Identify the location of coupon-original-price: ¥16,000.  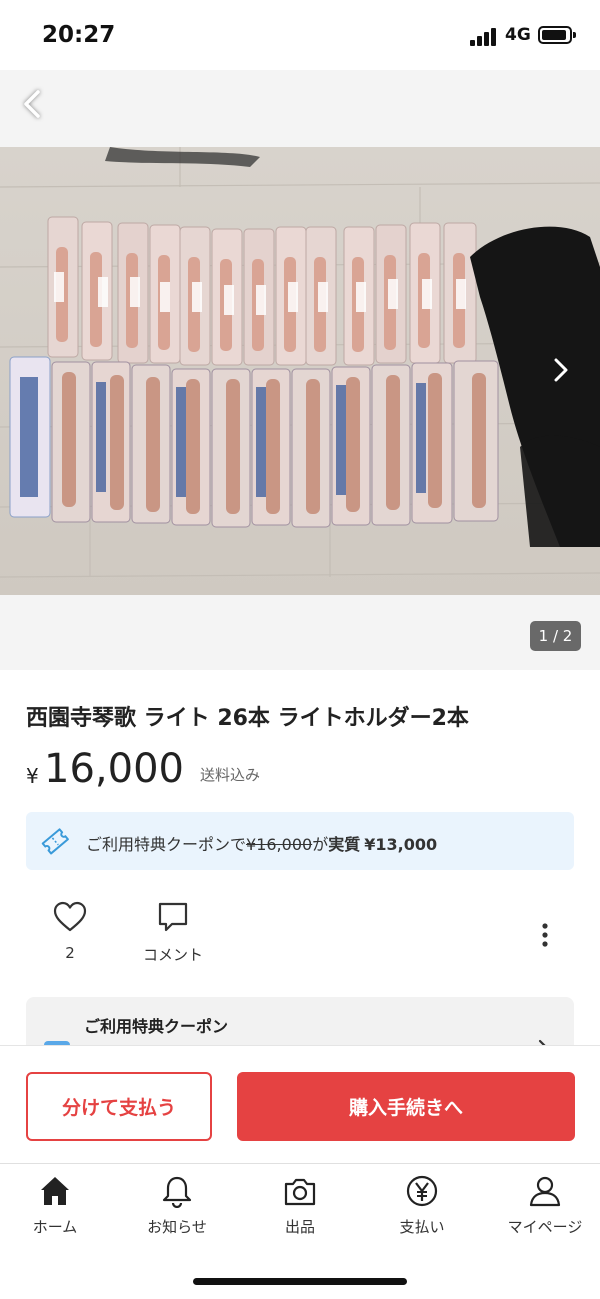
(279, 844).